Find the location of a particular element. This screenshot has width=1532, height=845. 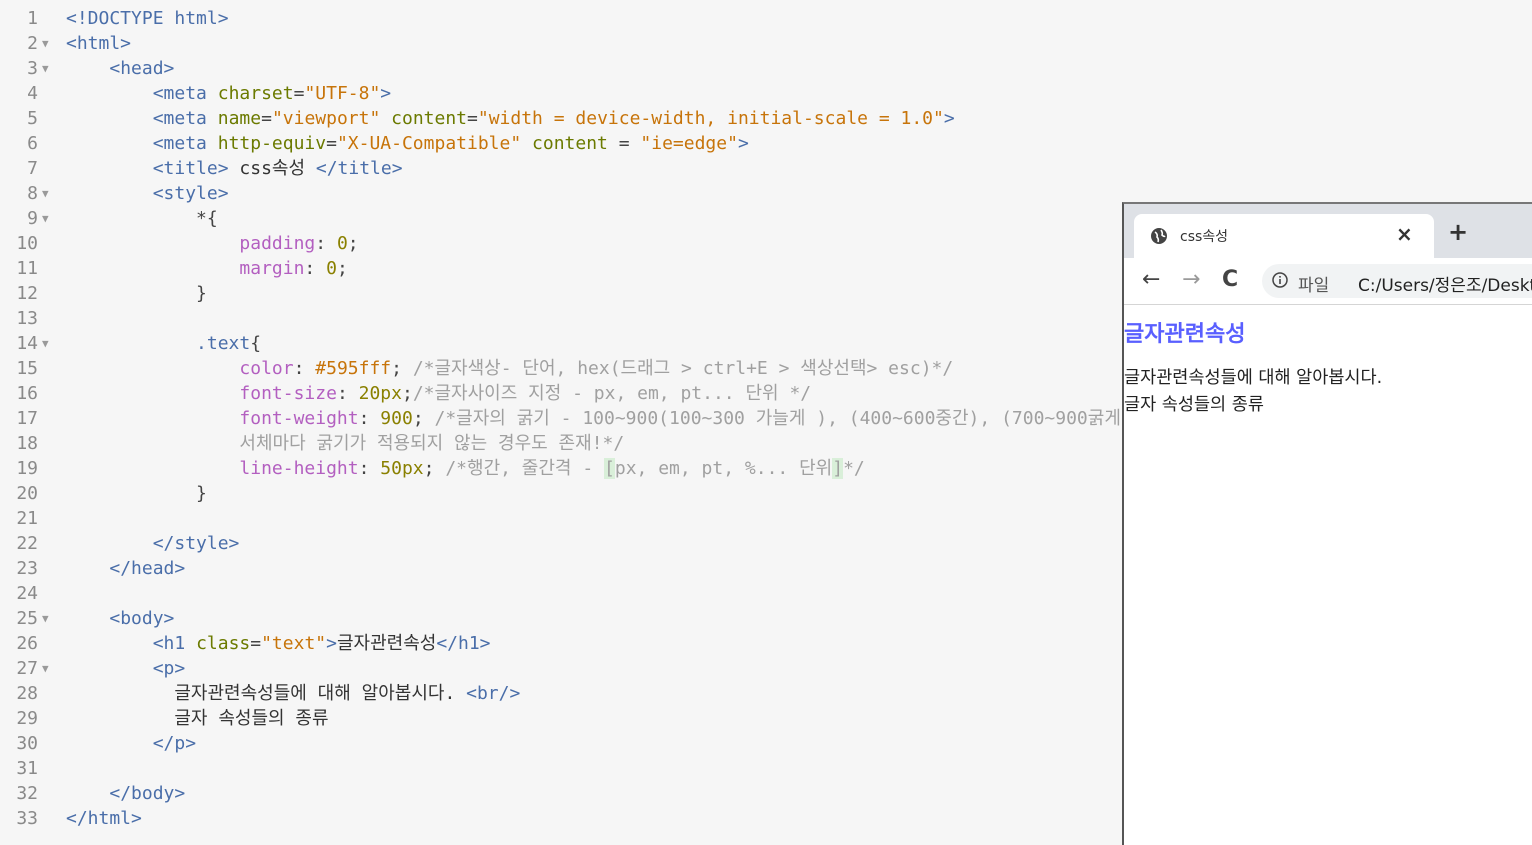

code-text: <p> is located at coordinates (169, 668).